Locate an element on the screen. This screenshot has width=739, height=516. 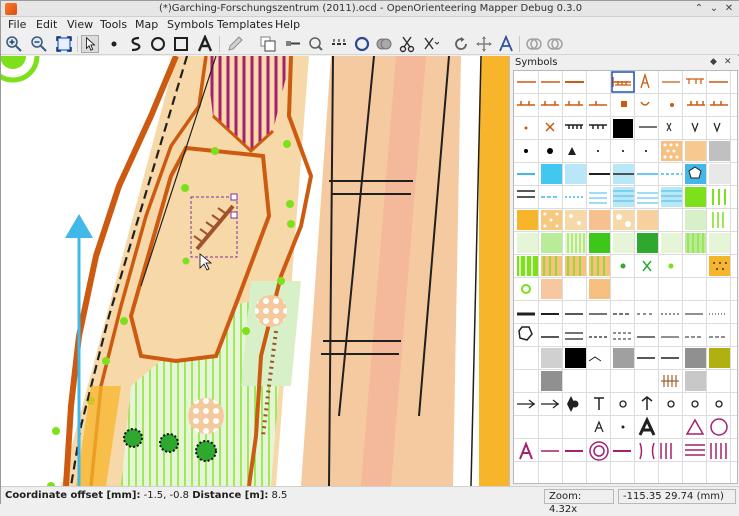
menu-tools: Tools is located at coordinates (113, 24).